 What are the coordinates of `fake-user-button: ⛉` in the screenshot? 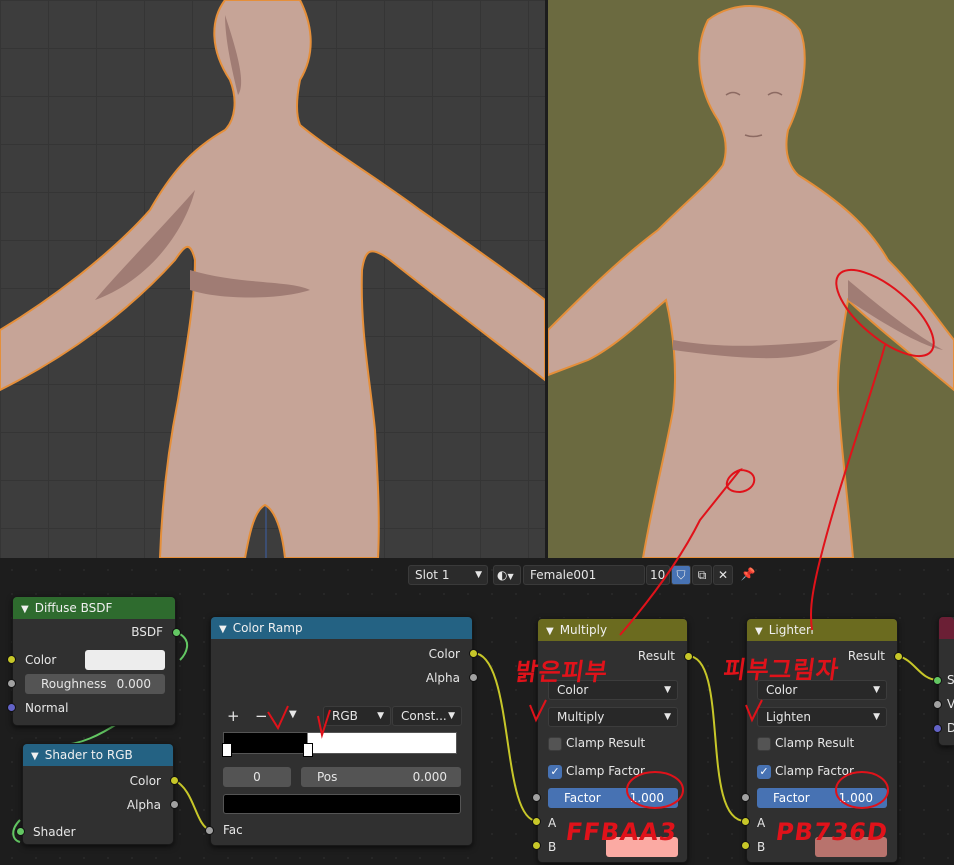 It's located at (681, 575).